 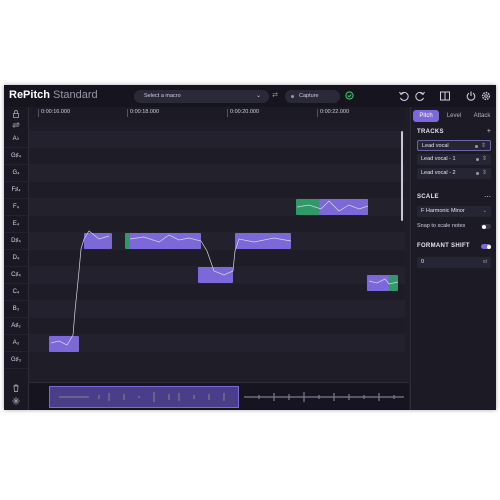 I want to click on waveform-overview, so click(x=219, y=396).